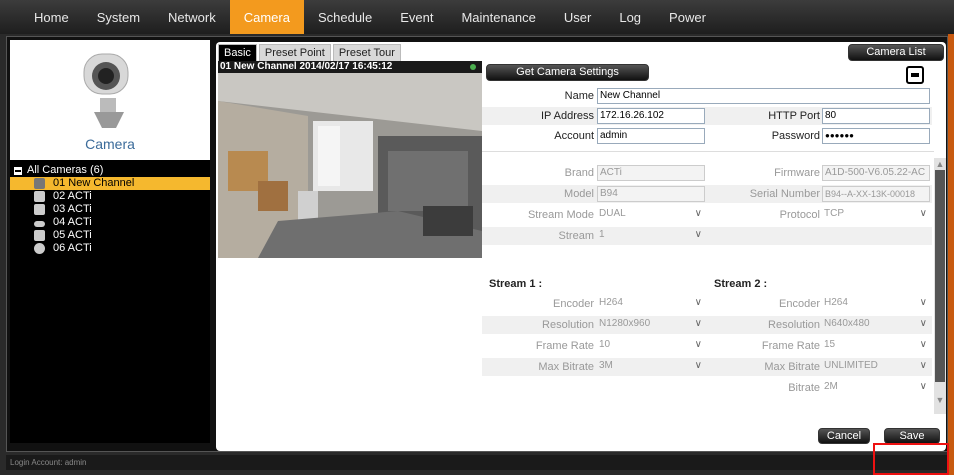 The height and width of the screenshot is (475, 954). Describe the element at coordinates (110, 248) in the screenshot. I see `camera-item-06: 06 ACTi` at that location.